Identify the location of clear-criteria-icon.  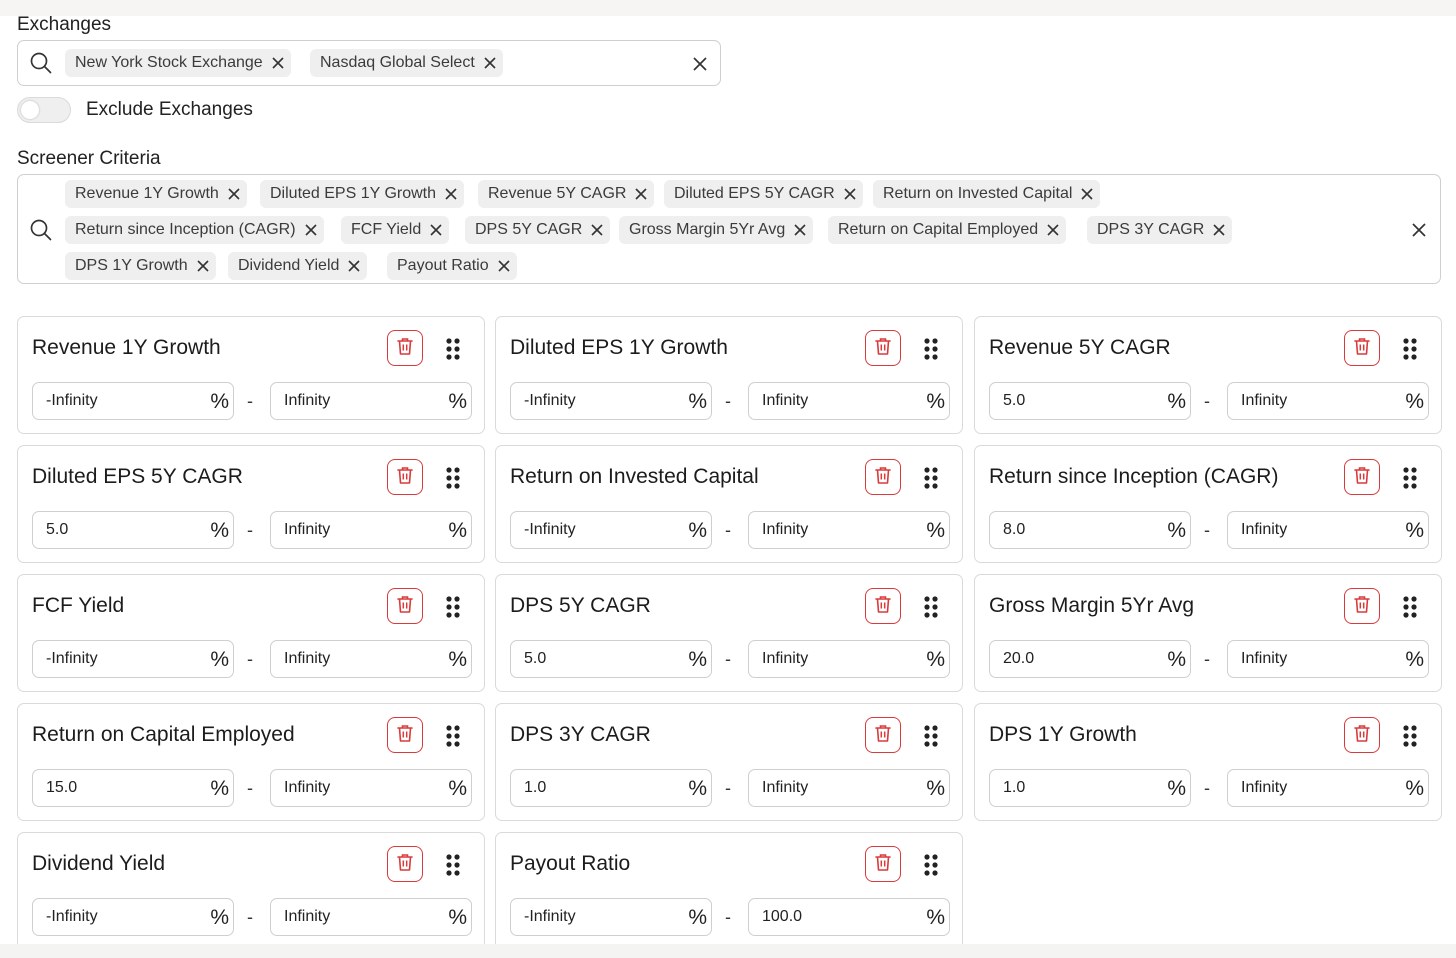
(1419, 230).